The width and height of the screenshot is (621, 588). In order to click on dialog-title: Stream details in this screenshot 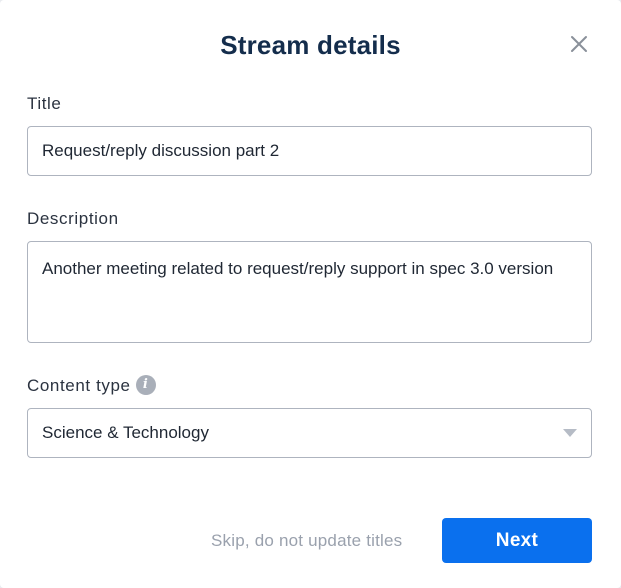, I will do `click(310, 45)`.